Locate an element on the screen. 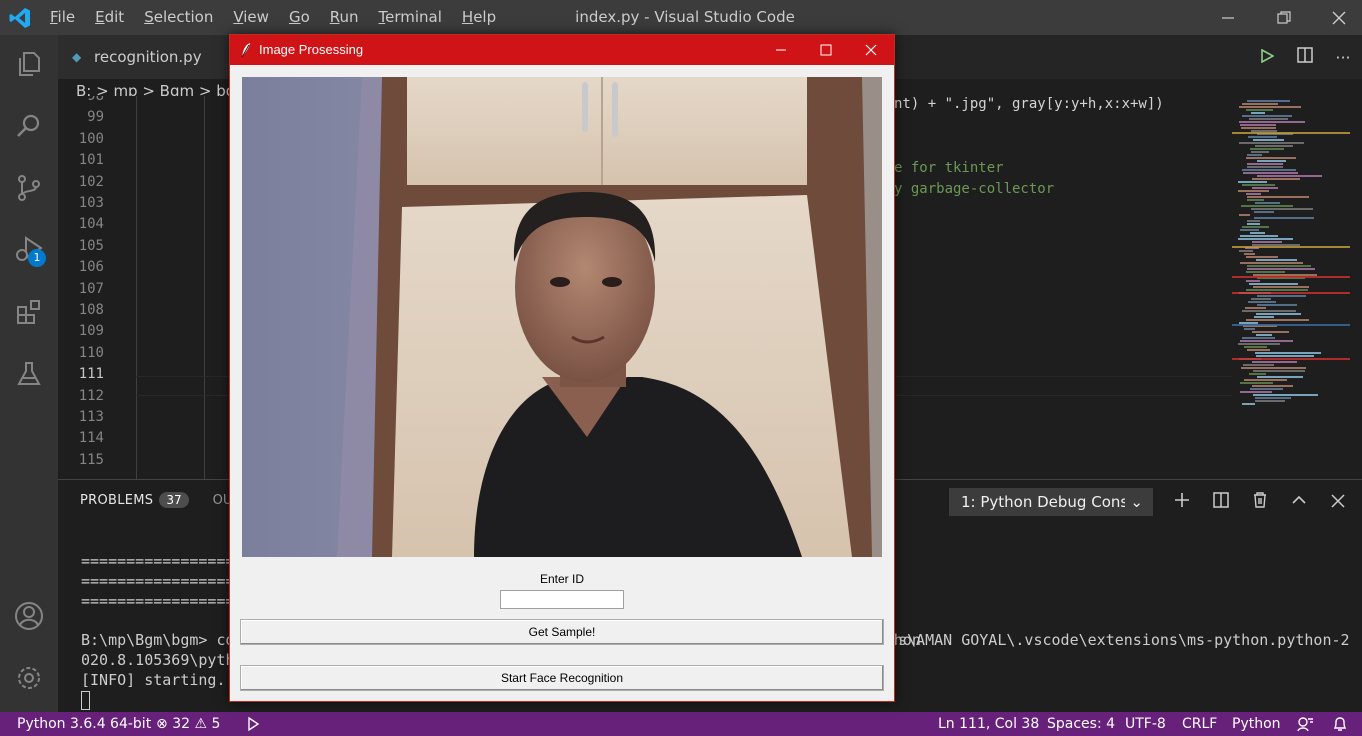  problems-status: ⊗ 32 ⚠ 5 is located at coordinates (188, 724).